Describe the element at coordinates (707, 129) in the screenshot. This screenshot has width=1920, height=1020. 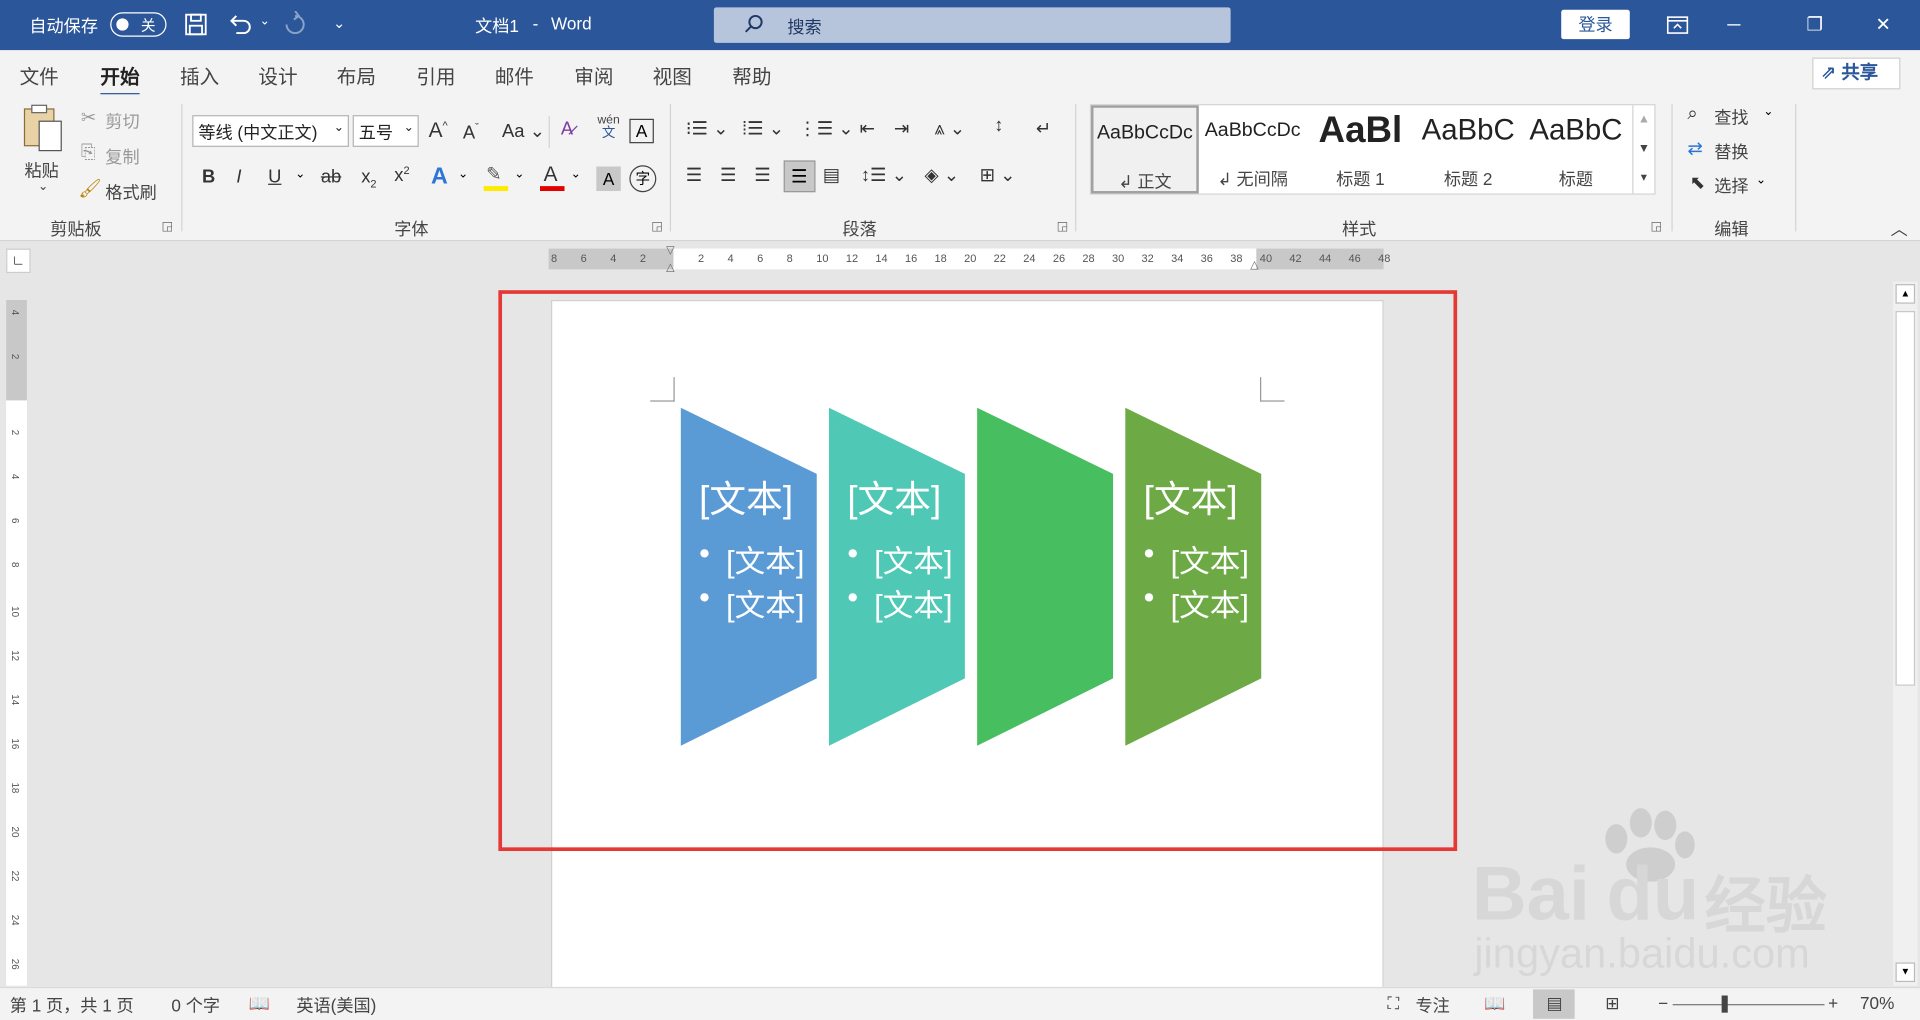
I see `bullets-icon: ⁝☰ ⌄` at that location.